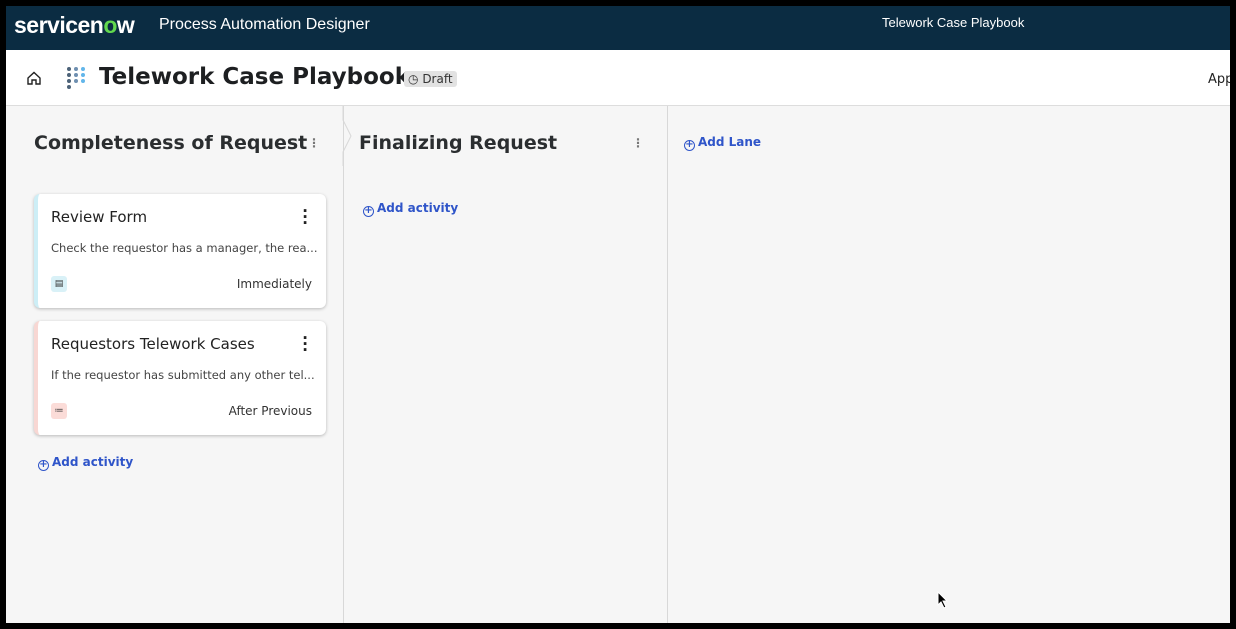 This screenshot has height=629, width=1236. Describe the element at coordinates (125, 25) in the screenshot. I see `logo-text-end: w` at that location.